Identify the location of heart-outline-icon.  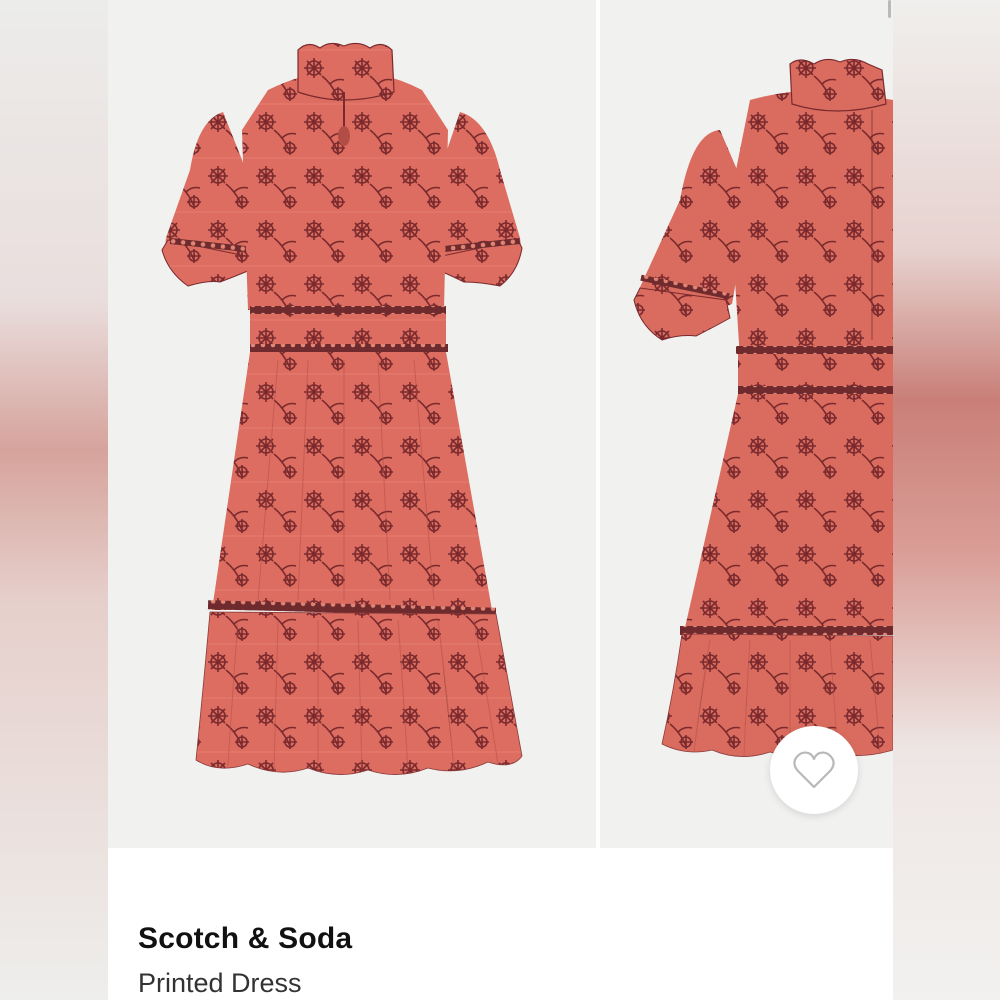
(814, 770).